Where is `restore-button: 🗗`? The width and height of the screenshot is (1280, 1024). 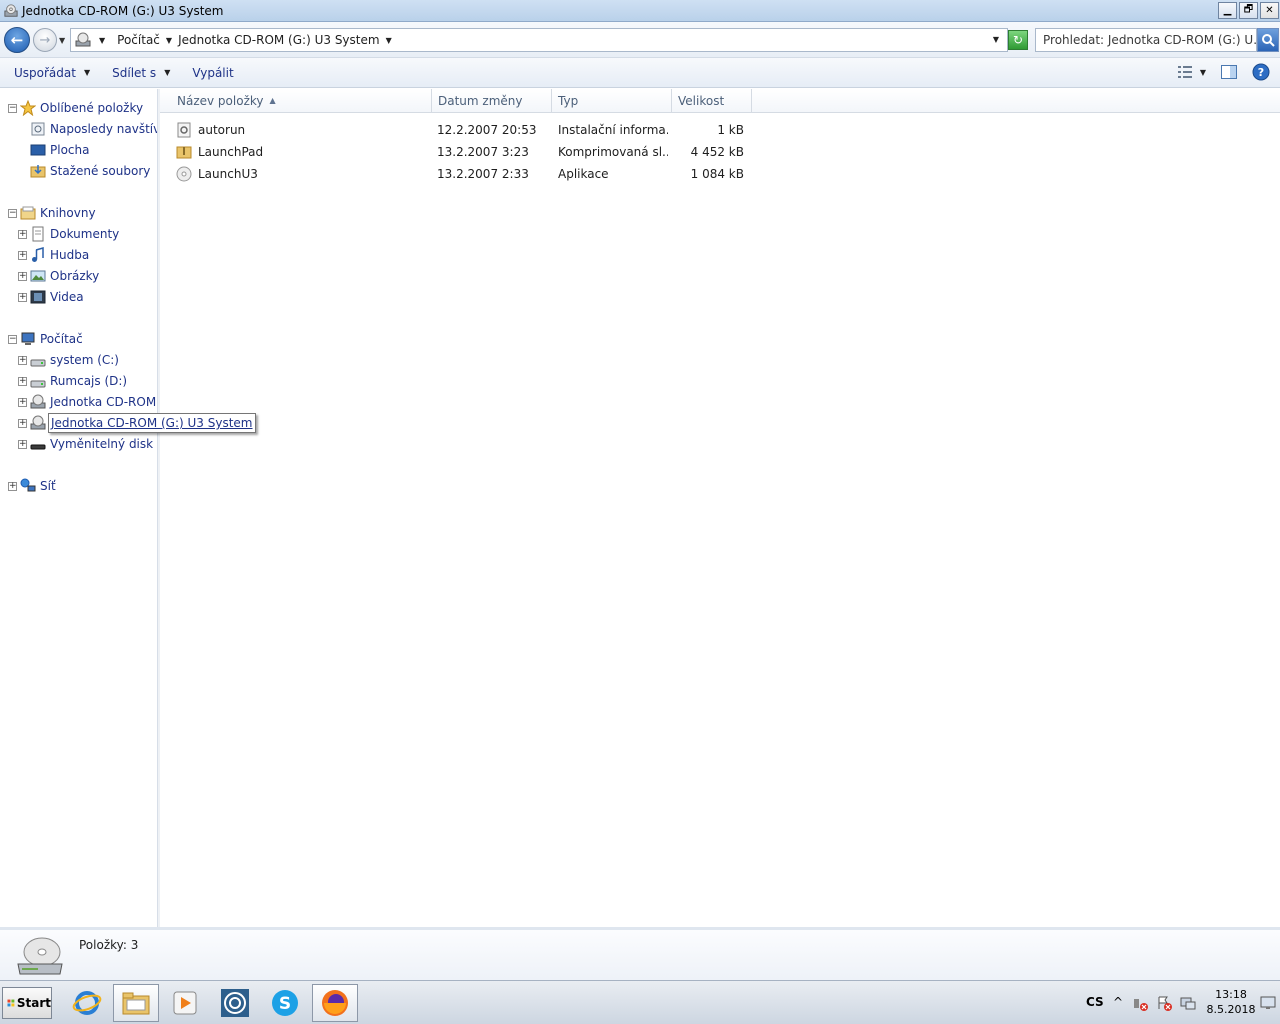 restore-button: 🗗 is located at coordinates (1248, 10).